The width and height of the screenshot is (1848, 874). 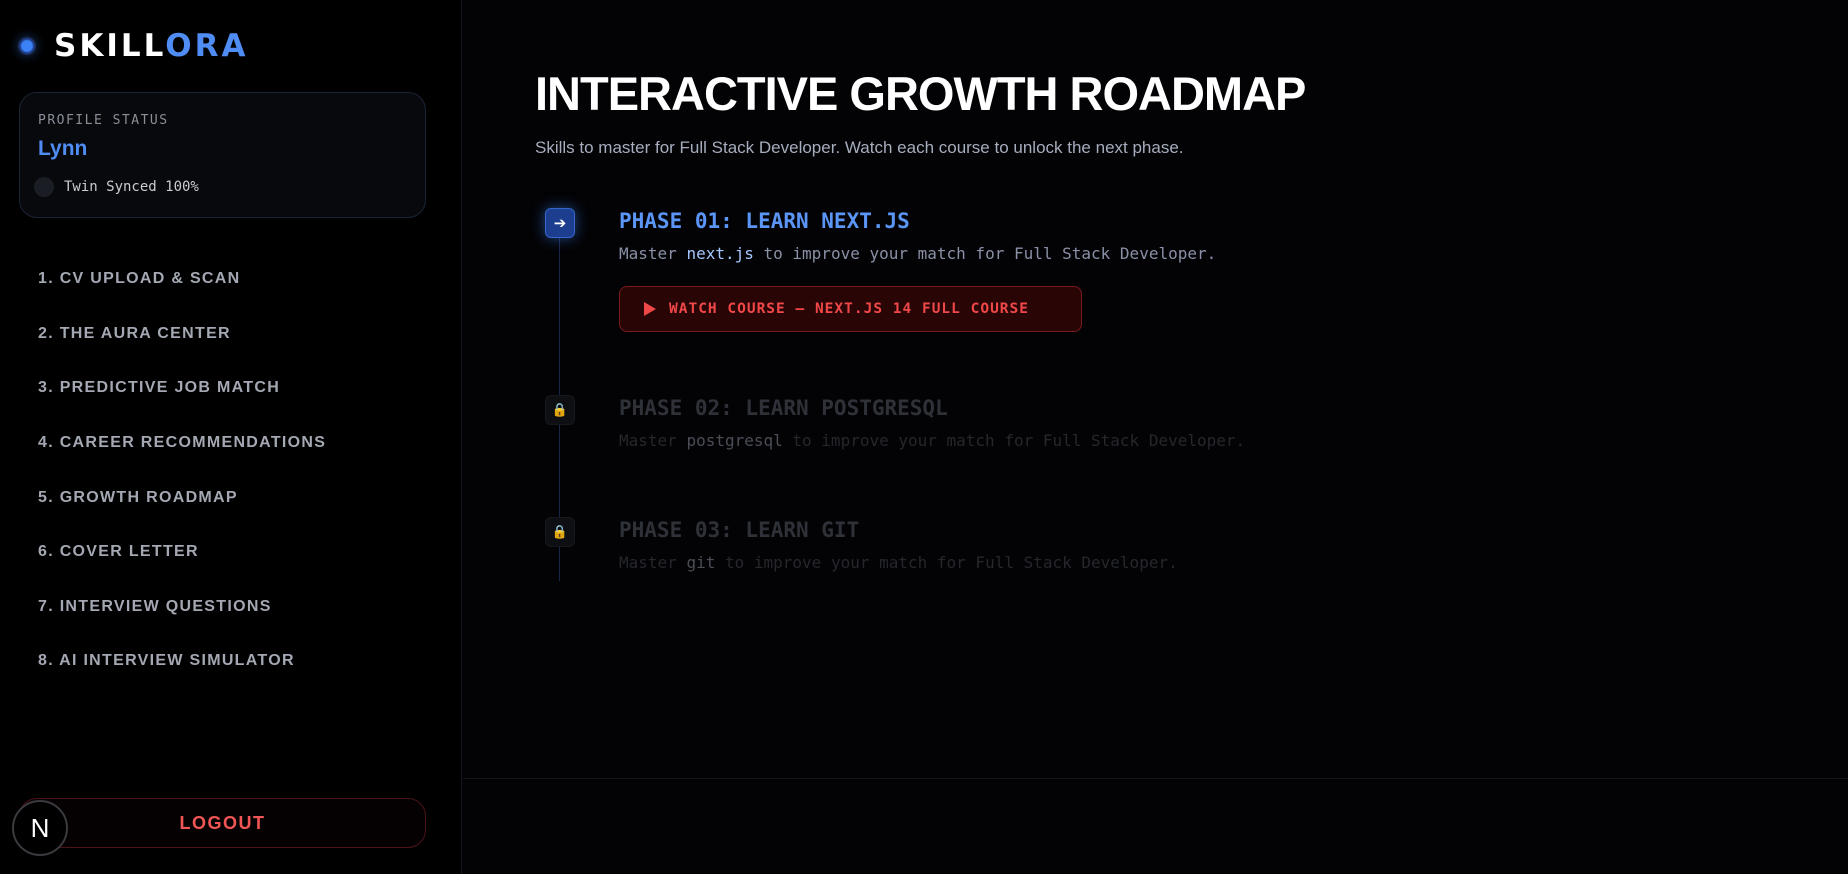 What do you see at coordinates (182, 334) in the screenshot?
I see `sidebar-item-aura-center: 2. THE AURA CENTER` at bounding box center [182, 334].